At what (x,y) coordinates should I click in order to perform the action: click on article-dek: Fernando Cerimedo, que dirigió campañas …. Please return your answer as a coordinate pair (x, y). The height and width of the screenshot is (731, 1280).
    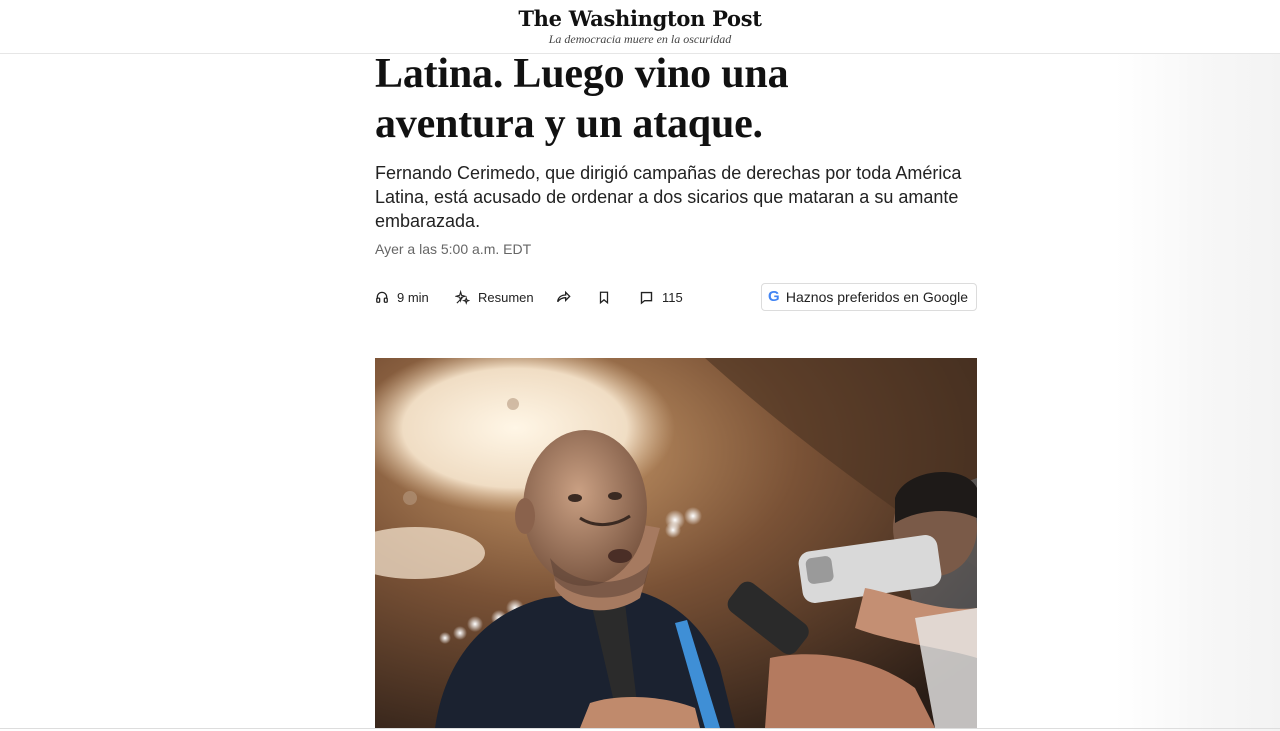
    Looking at the image, I should click on (668, 197).